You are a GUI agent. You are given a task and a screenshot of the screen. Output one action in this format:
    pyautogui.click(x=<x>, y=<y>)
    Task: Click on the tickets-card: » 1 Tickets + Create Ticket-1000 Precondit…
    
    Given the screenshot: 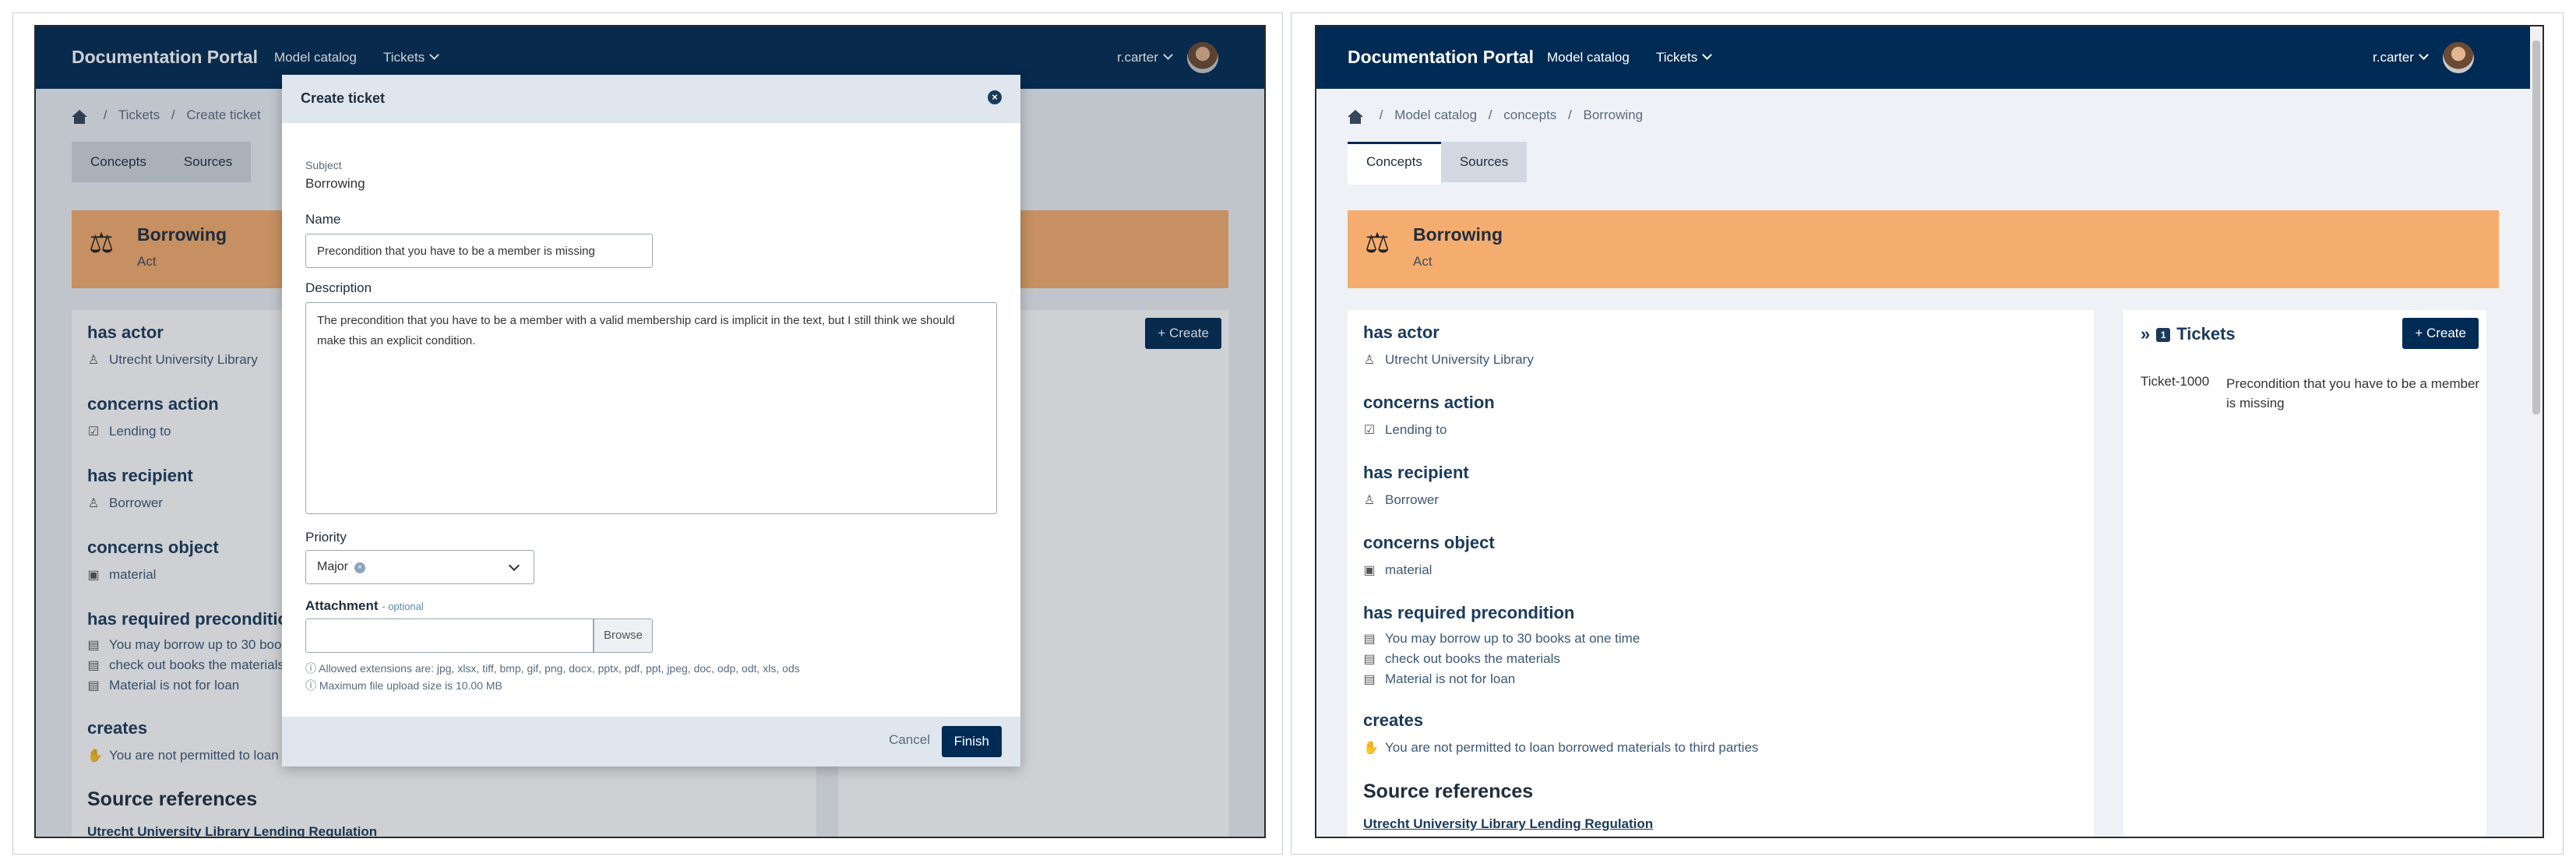 What is the action you would take?
    pyautogui.click(x=2304, y=573)
    